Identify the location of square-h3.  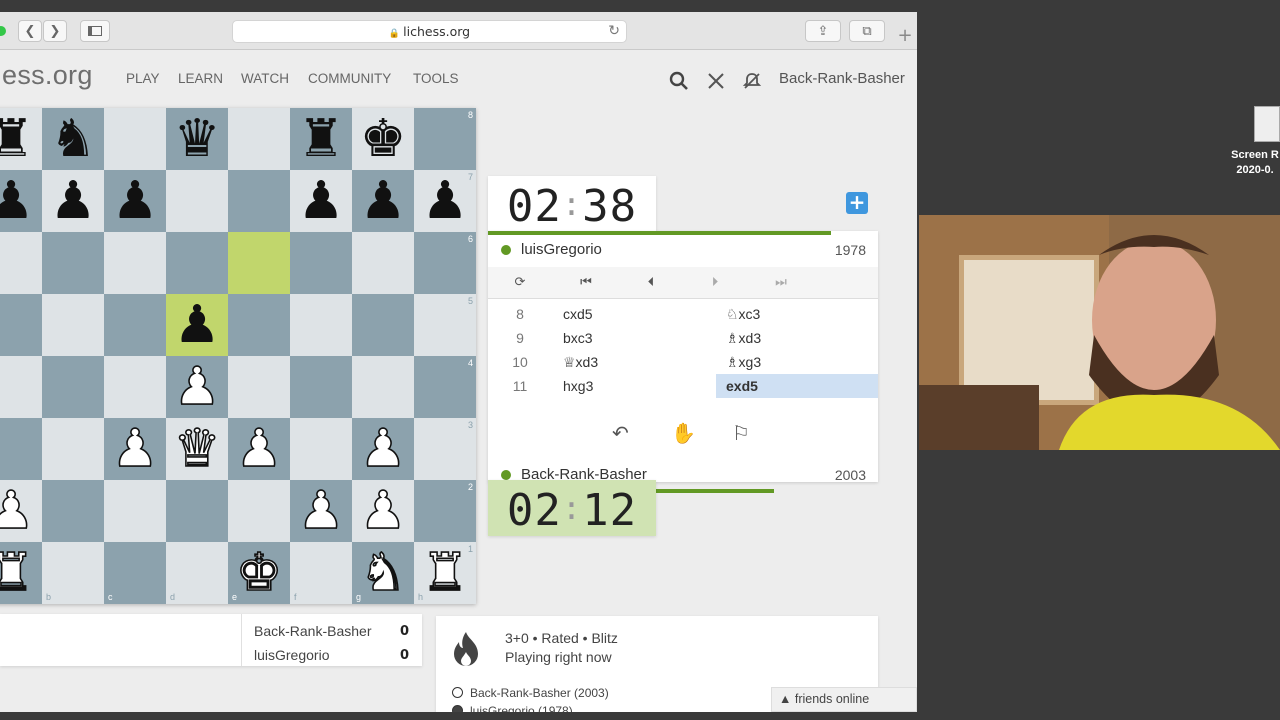
(445, 449).